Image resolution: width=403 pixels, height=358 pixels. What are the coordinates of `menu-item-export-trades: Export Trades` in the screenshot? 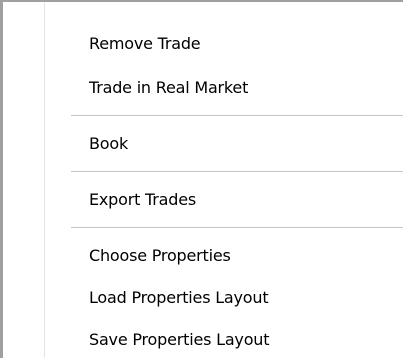 It's located at (142, 200).